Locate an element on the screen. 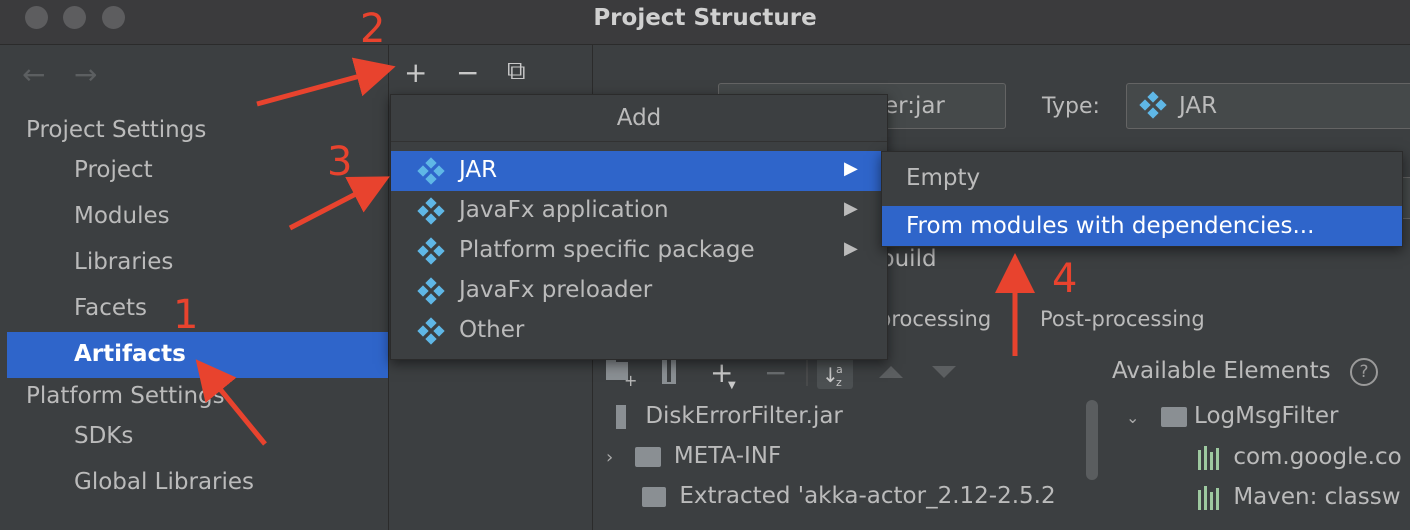 The height and width of the screenshot is (530, 1410). annotation-number-2: 2 is located at coordinates (373, 29).